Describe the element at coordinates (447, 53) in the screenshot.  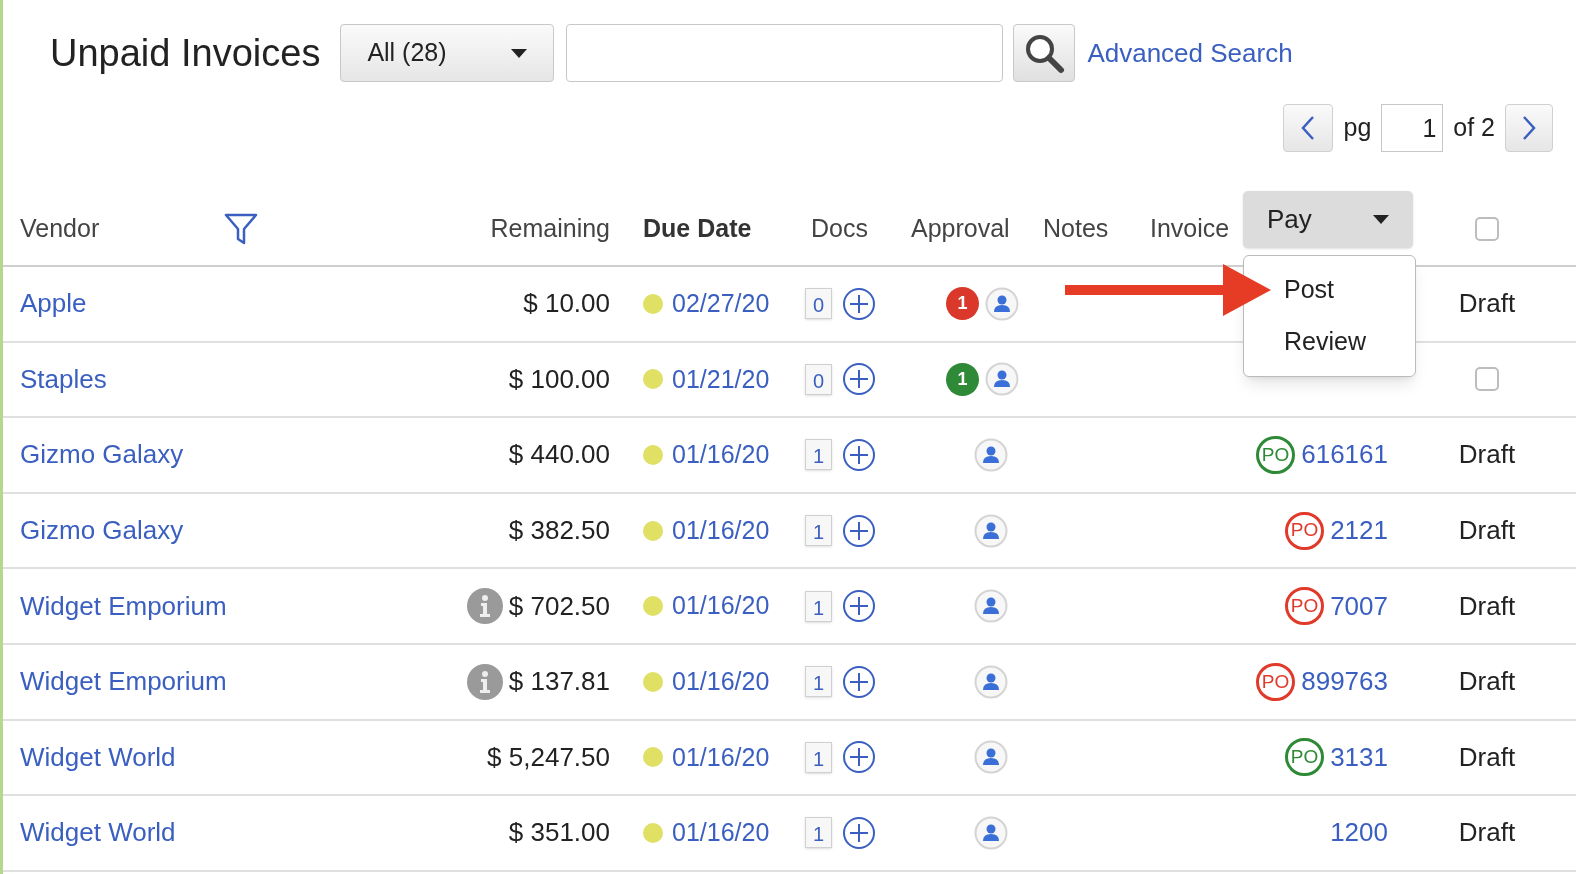
I see `filter-select: All (28)` at that location.